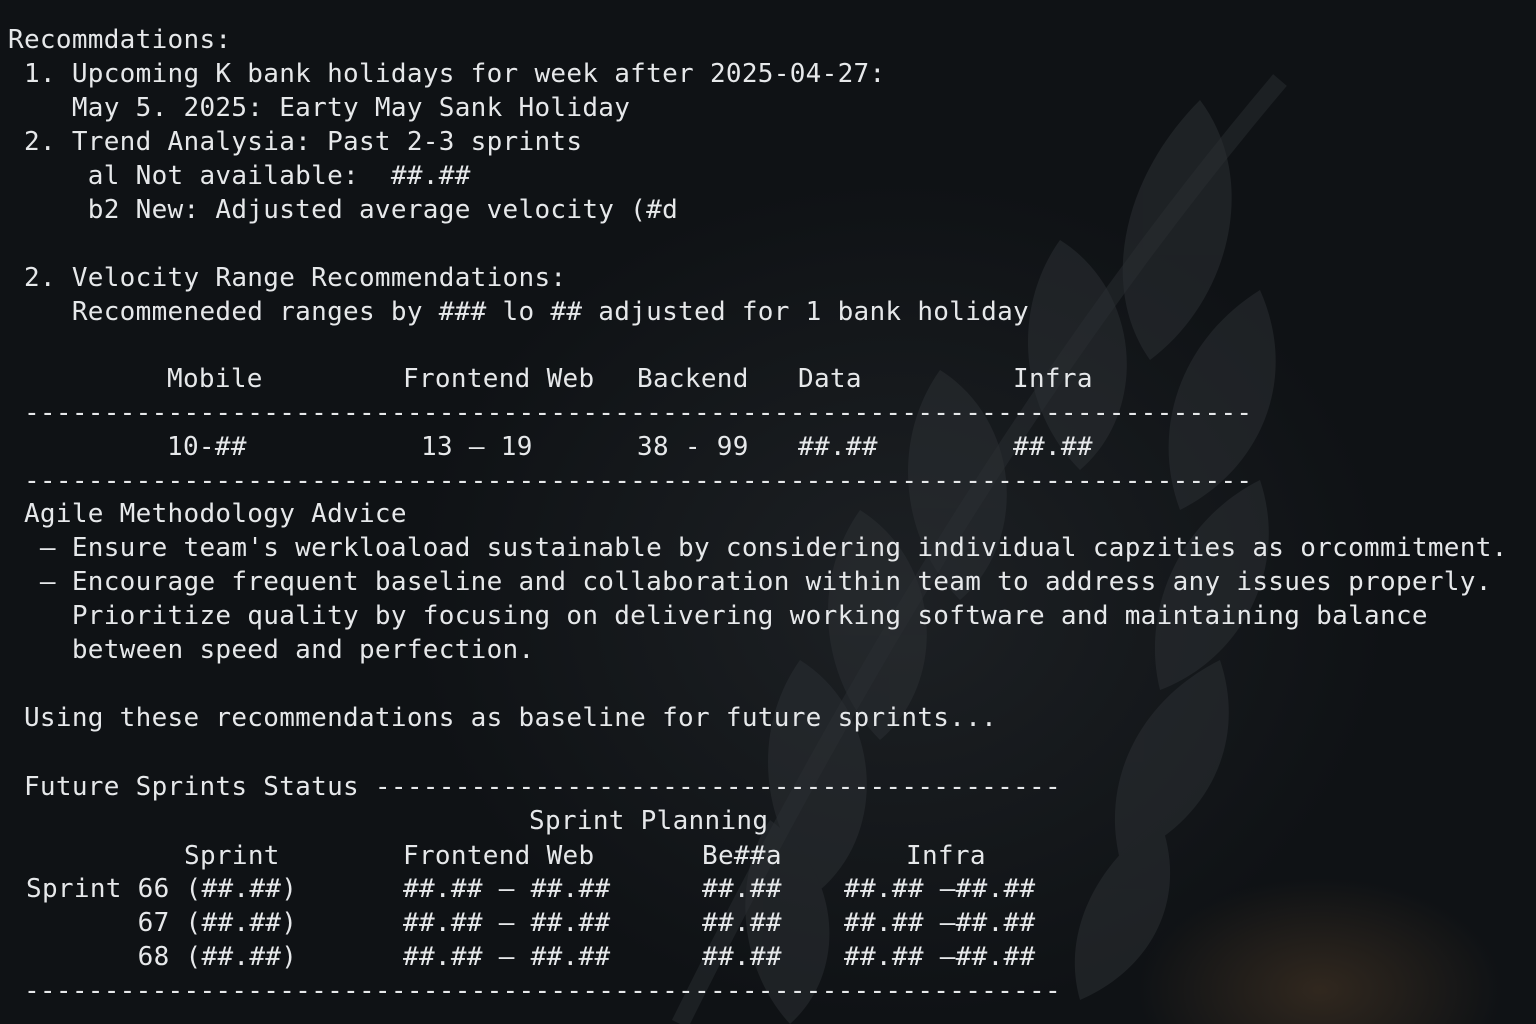  What do you see at coordinates (477, 447) in the screenshot?
I see `velocity-value-frontend: 13 — 19` at bounding box center [477, 447].